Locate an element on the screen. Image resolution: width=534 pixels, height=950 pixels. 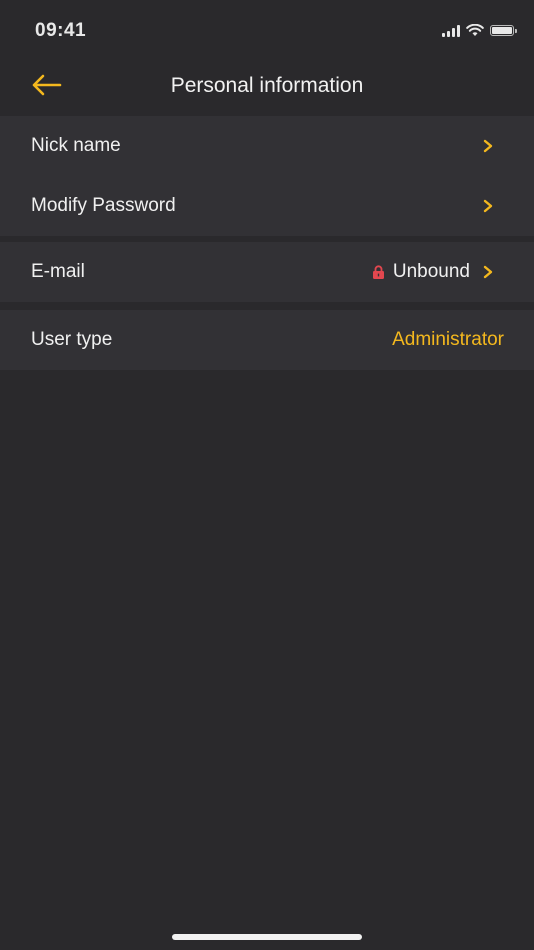
signal-icon is located at coordinates (451, 30).